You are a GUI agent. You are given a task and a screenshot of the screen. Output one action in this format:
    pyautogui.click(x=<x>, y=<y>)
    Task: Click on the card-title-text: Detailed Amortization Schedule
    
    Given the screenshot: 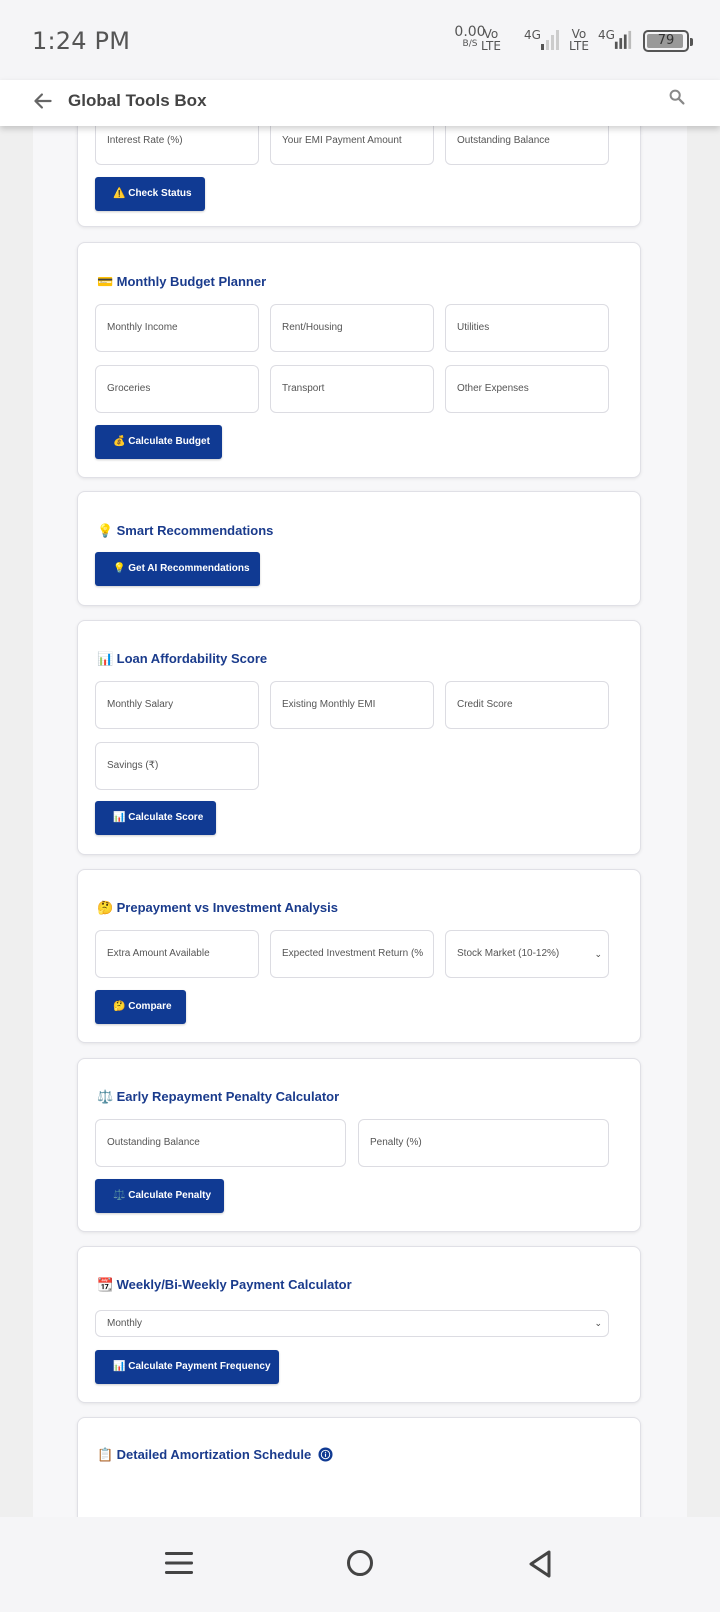 What is the action you would take?
    pyautogui.click(x=214, y=1454)
    